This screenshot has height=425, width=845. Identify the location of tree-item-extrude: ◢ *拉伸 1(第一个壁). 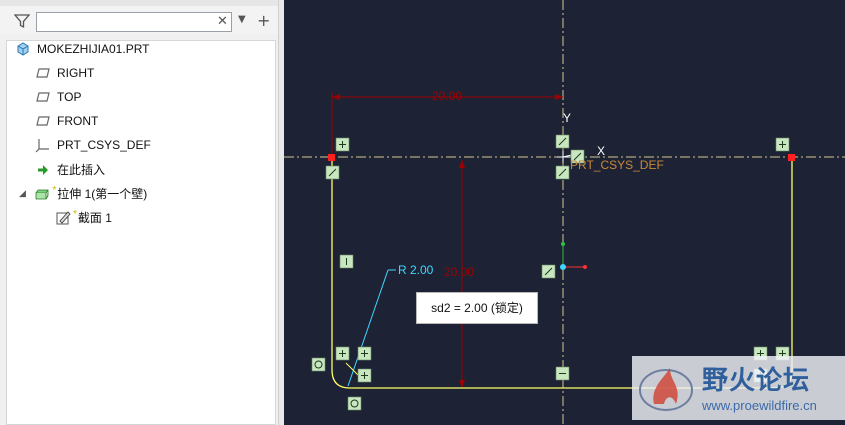
(83, 195).